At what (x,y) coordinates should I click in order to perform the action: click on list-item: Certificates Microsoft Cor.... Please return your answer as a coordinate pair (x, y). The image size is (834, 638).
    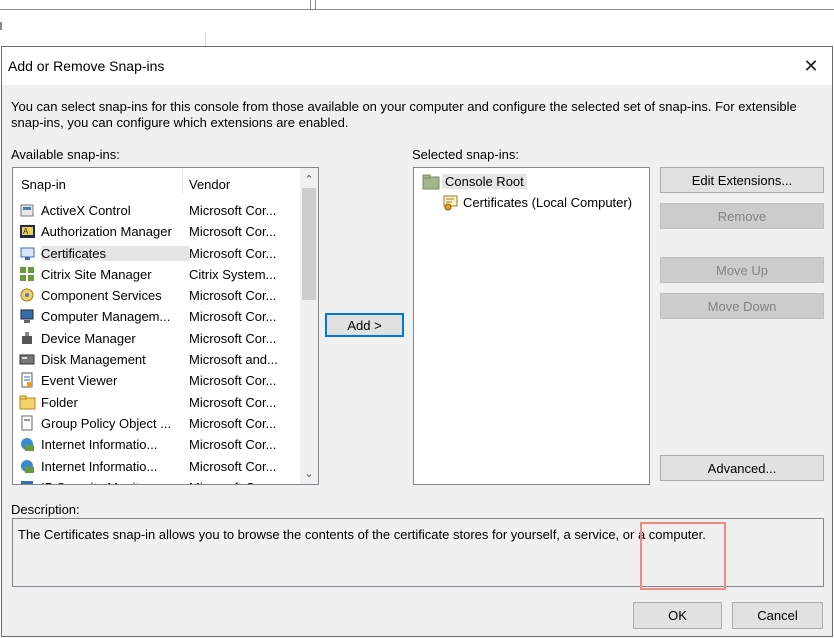
    Looking at the image, I should click on (157, 253).